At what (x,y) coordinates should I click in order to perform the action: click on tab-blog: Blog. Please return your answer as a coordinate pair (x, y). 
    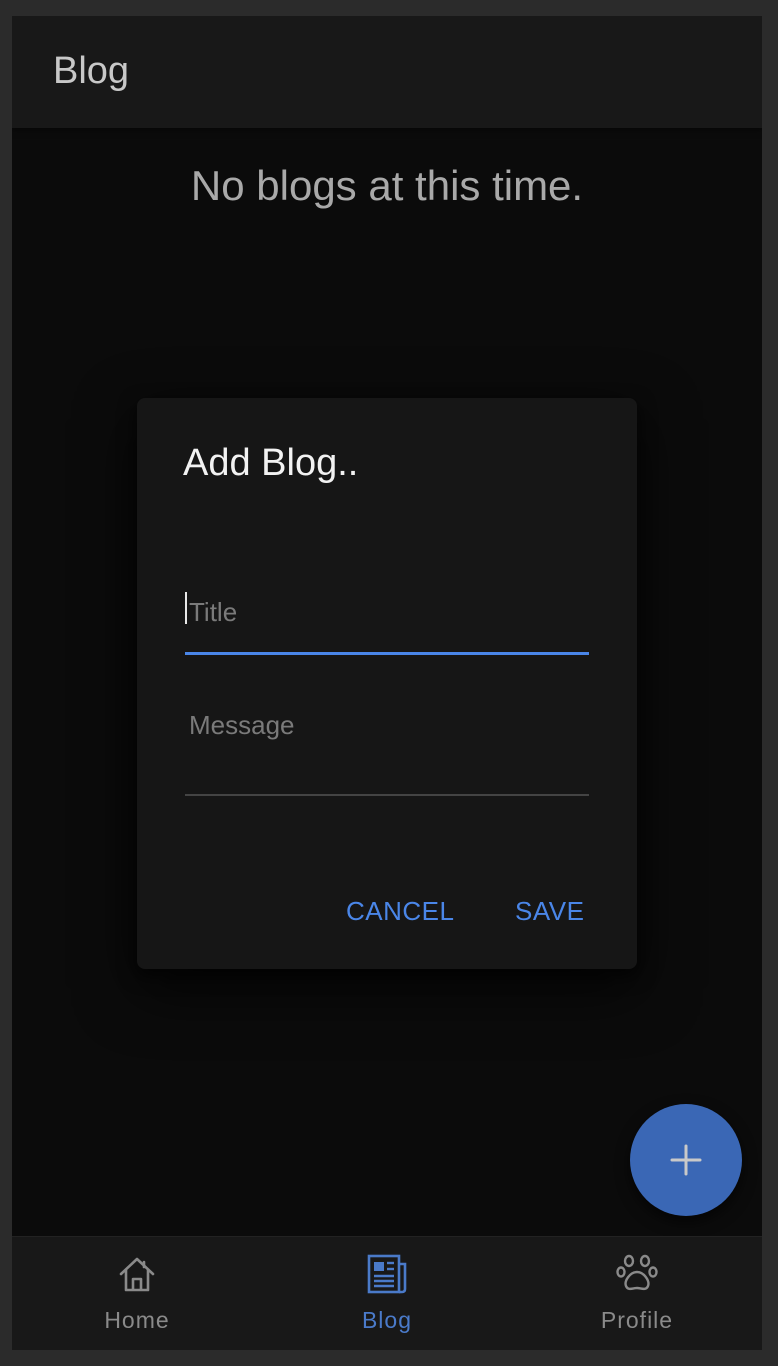
    Looking at the image, I should click on (387, 1293).